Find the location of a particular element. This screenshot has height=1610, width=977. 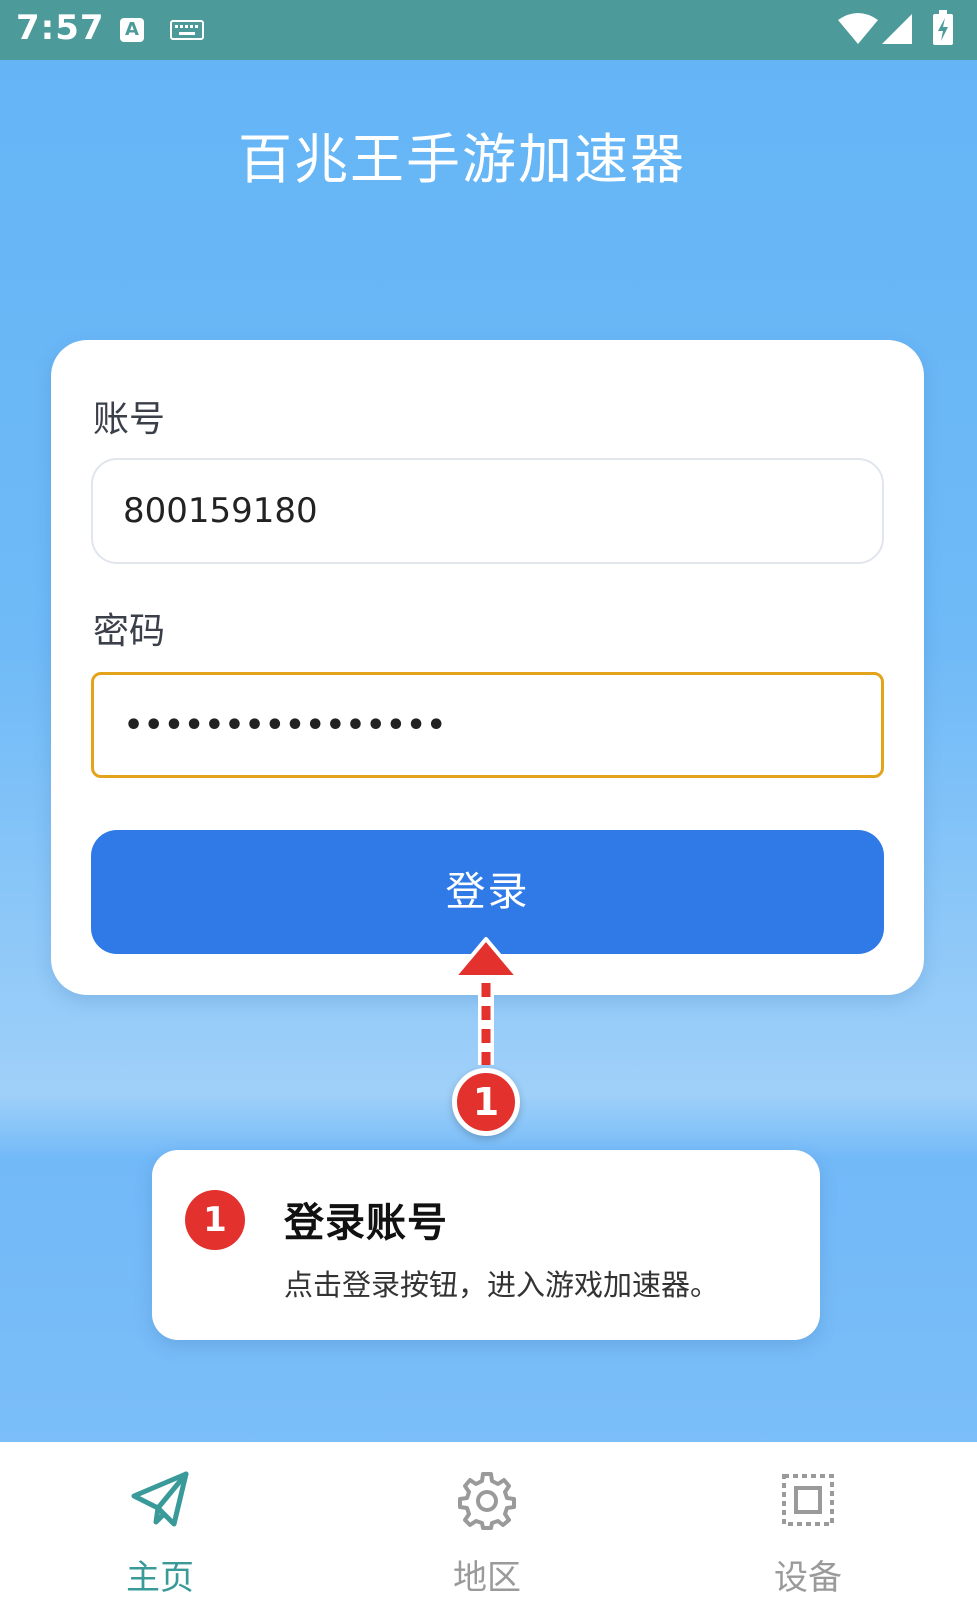

app-title: 百兆王手游加速器 is located at coordinates (462, 159).